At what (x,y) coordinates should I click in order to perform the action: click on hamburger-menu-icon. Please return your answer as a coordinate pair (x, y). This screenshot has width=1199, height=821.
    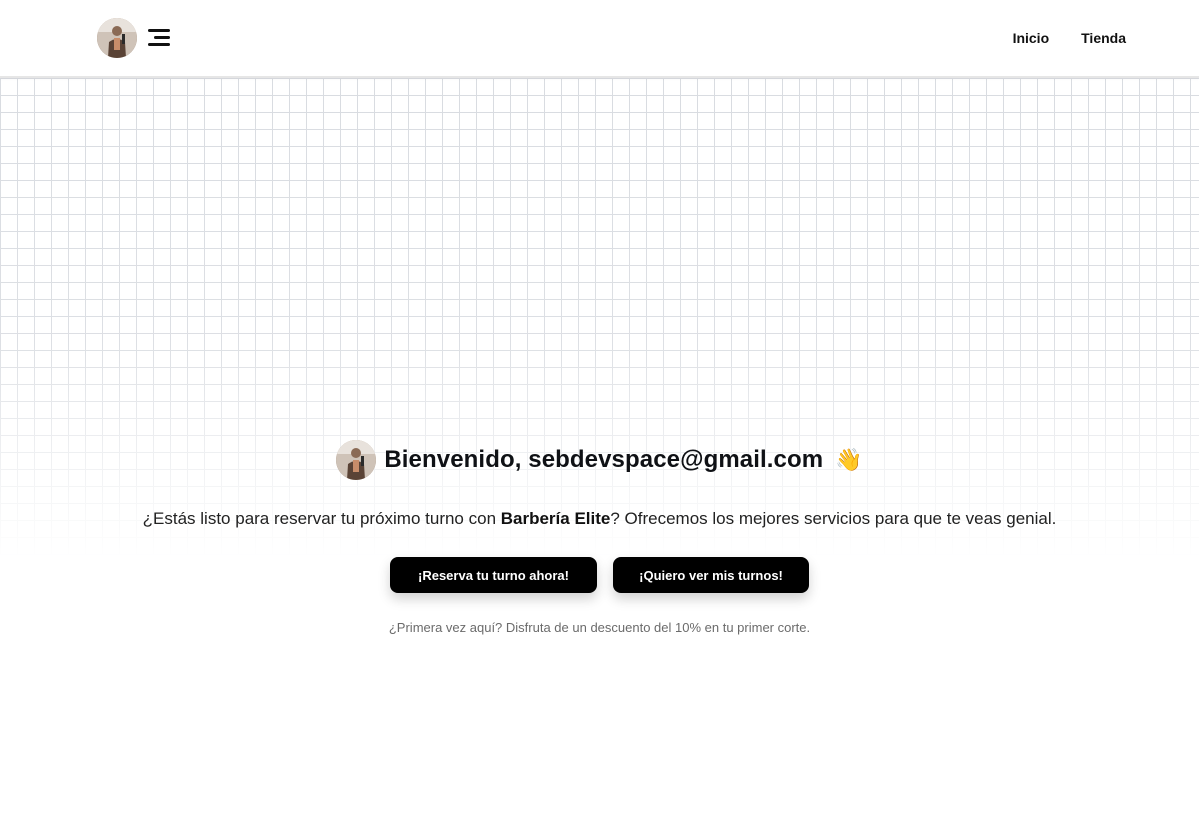
    Looking at the image, I should click on (159, 38).